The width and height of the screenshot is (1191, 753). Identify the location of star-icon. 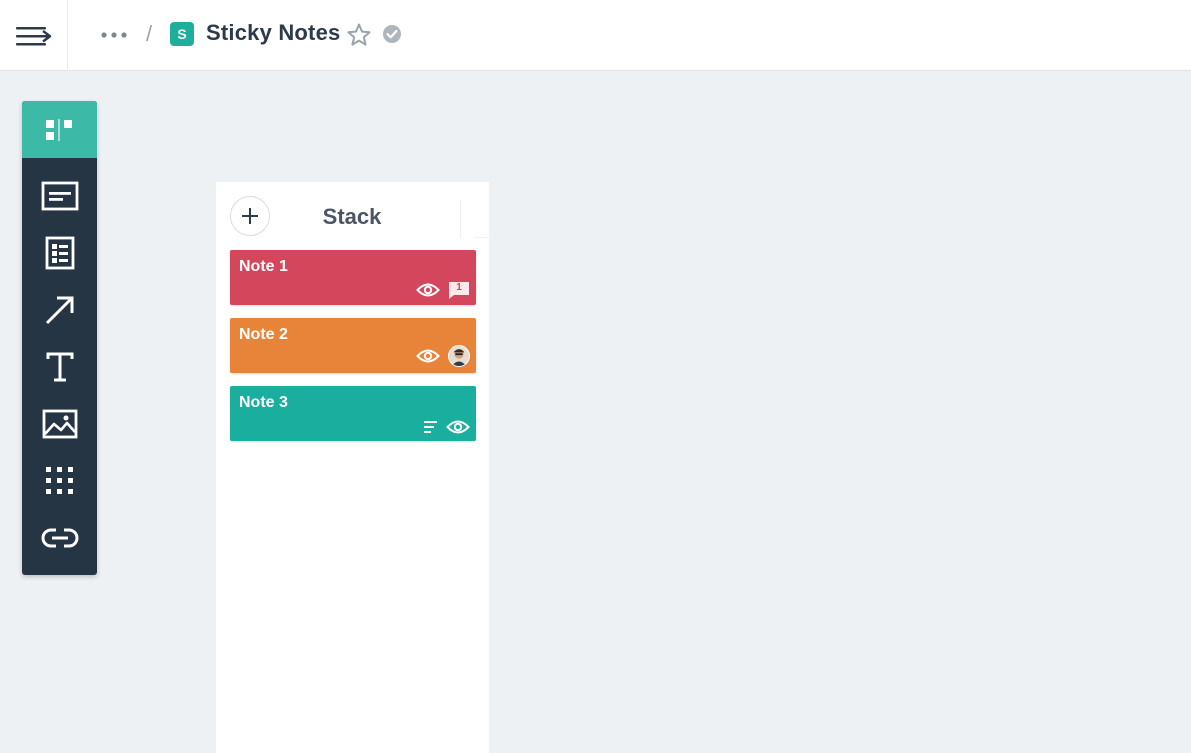
(359, 35).